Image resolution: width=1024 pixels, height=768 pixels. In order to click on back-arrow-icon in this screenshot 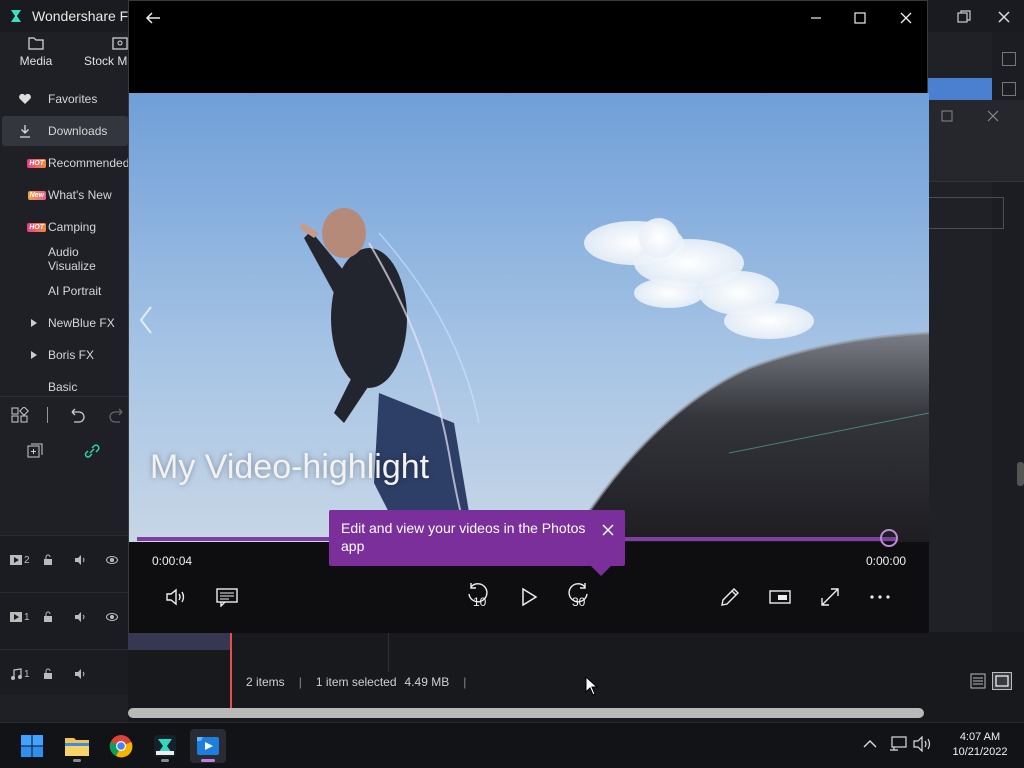, I will do `click(153, 18)`.